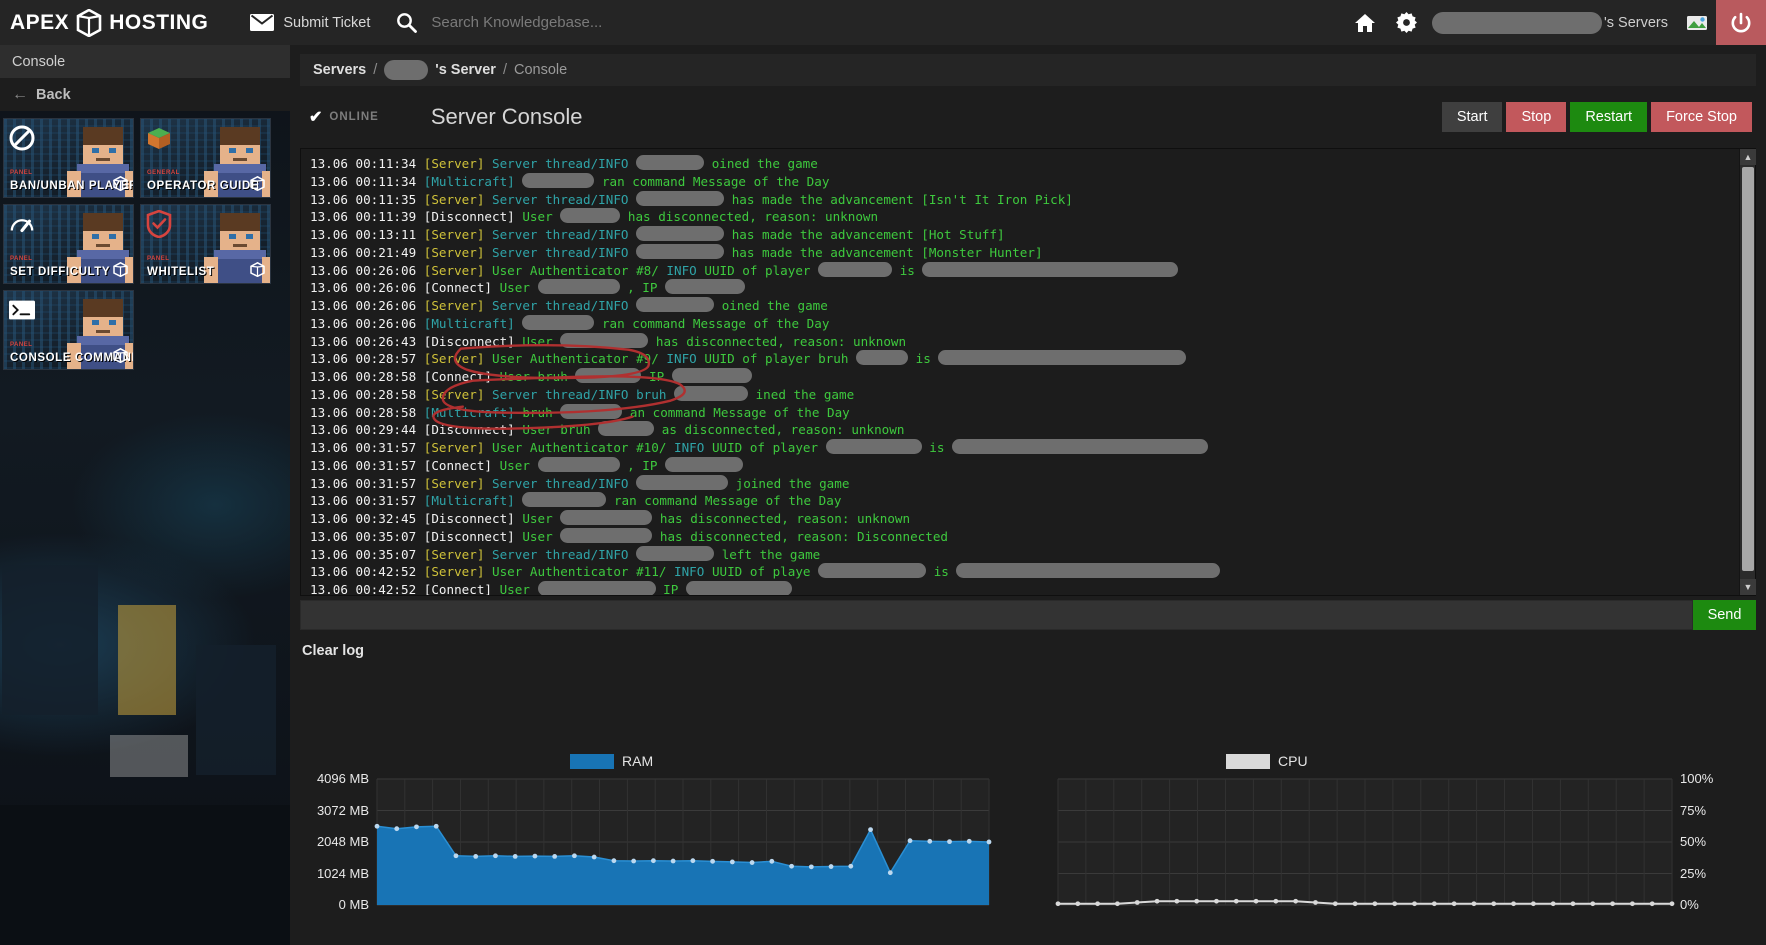 The height and width of the screenshot is (945, 1766). I want to click on search-input, so click(646, 22).